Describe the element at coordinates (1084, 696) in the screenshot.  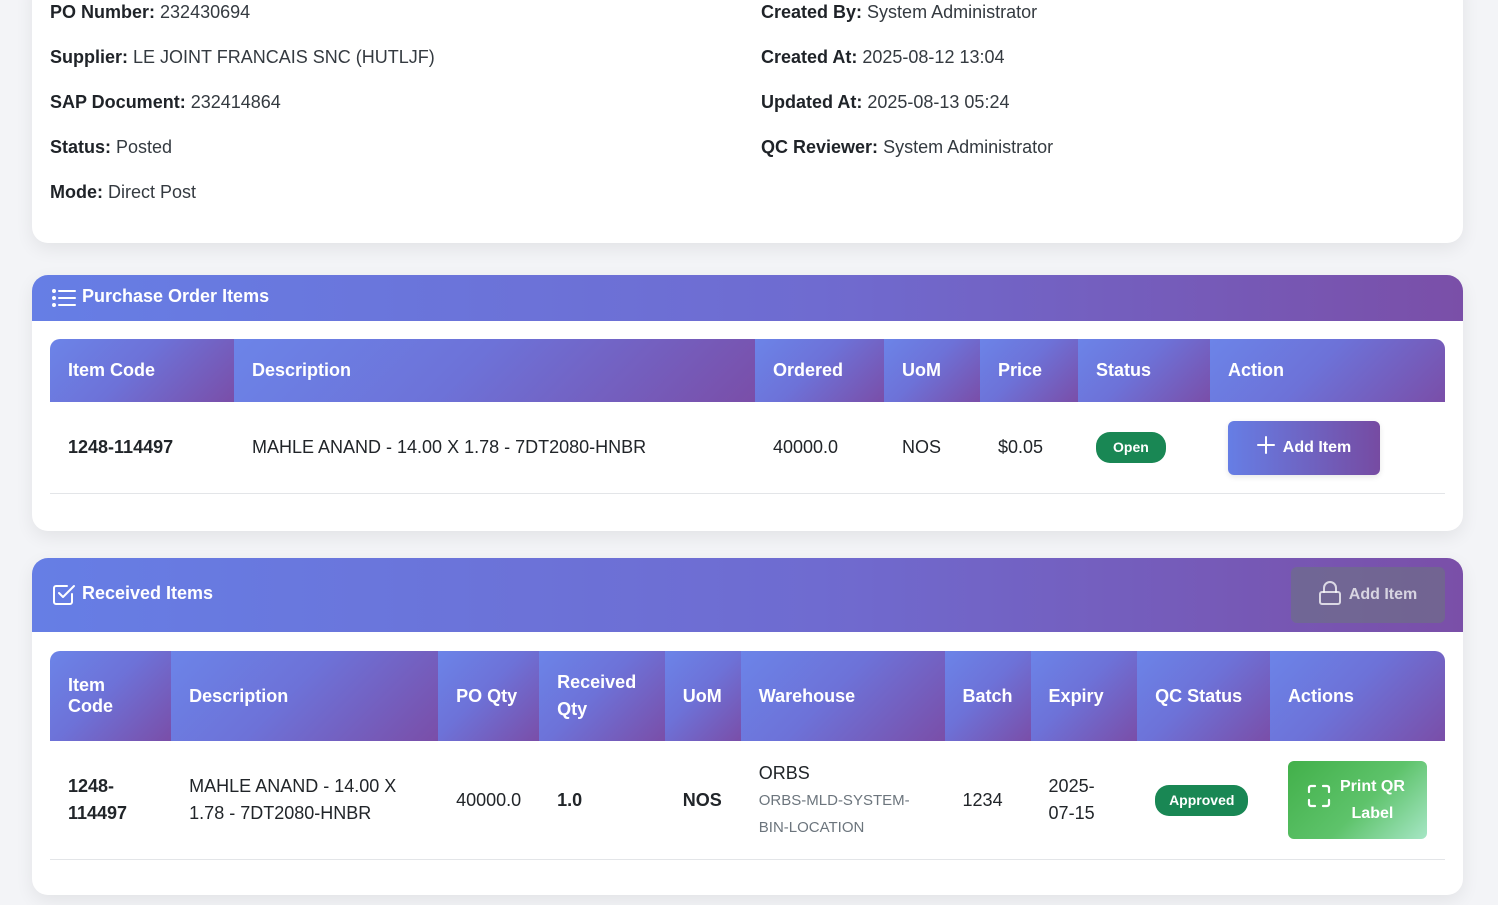
I see `col-expiry: Expiry` at that location.